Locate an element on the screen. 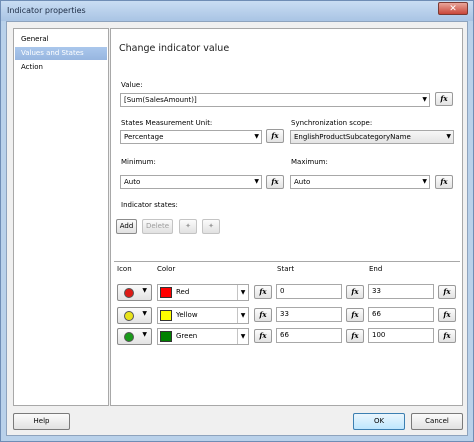 Image resolution: width=474 pixels, height=442 pixels. end-input: 66 is located at coordinates (401, 314).